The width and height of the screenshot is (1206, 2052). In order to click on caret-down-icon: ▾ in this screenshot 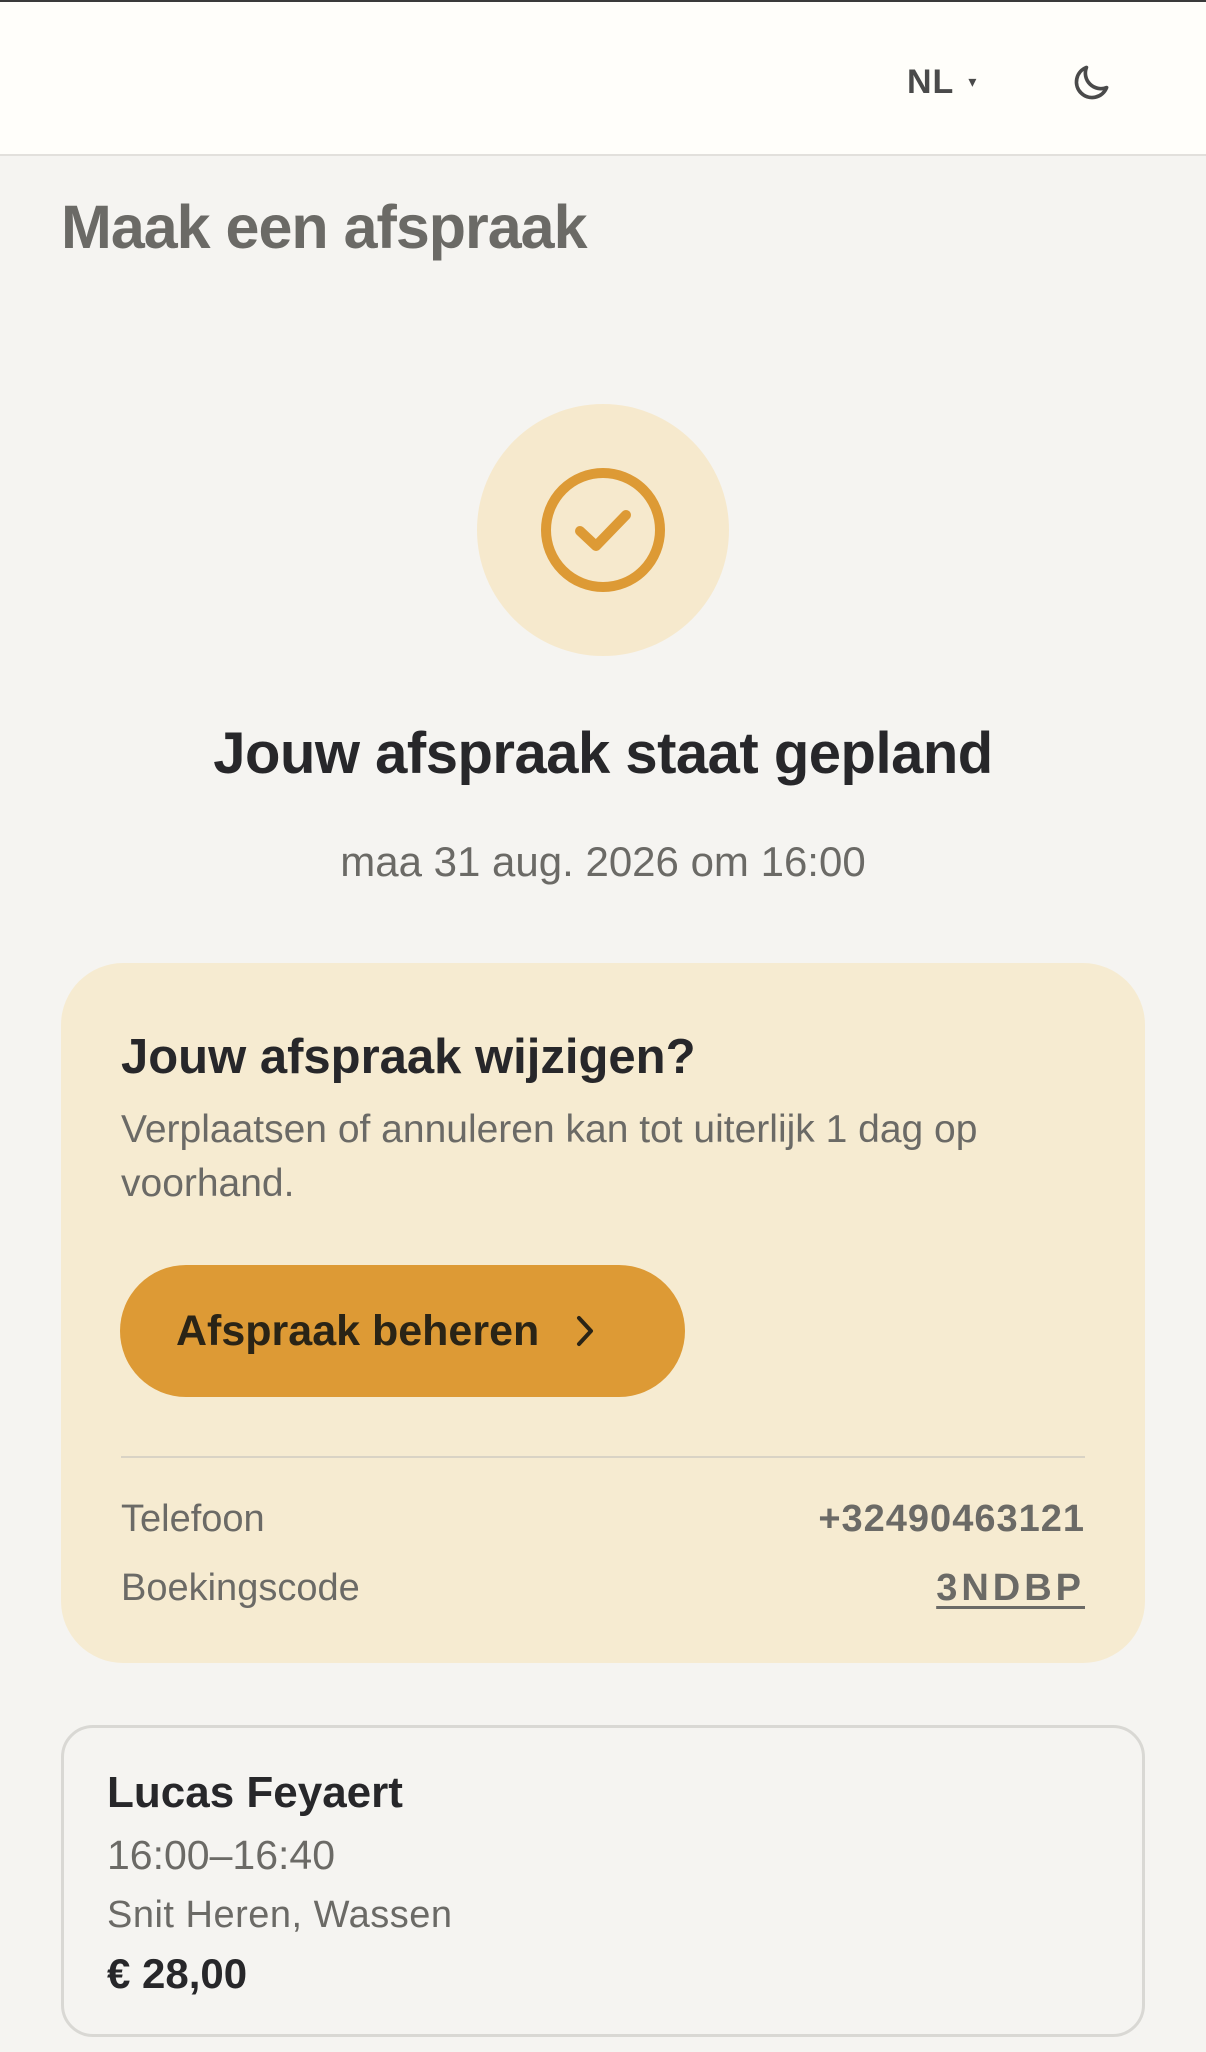, I will do `click(972, 82)`.